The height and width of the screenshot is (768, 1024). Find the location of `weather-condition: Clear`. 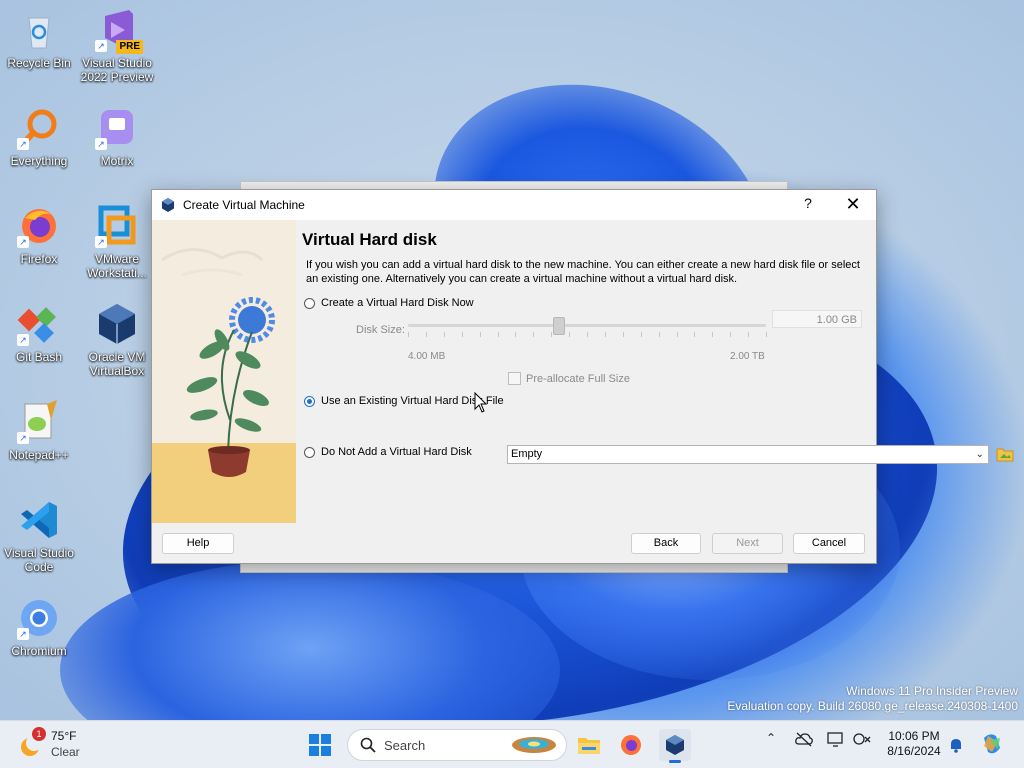

weather-condition: Clear is located at coordinates (65, 752).